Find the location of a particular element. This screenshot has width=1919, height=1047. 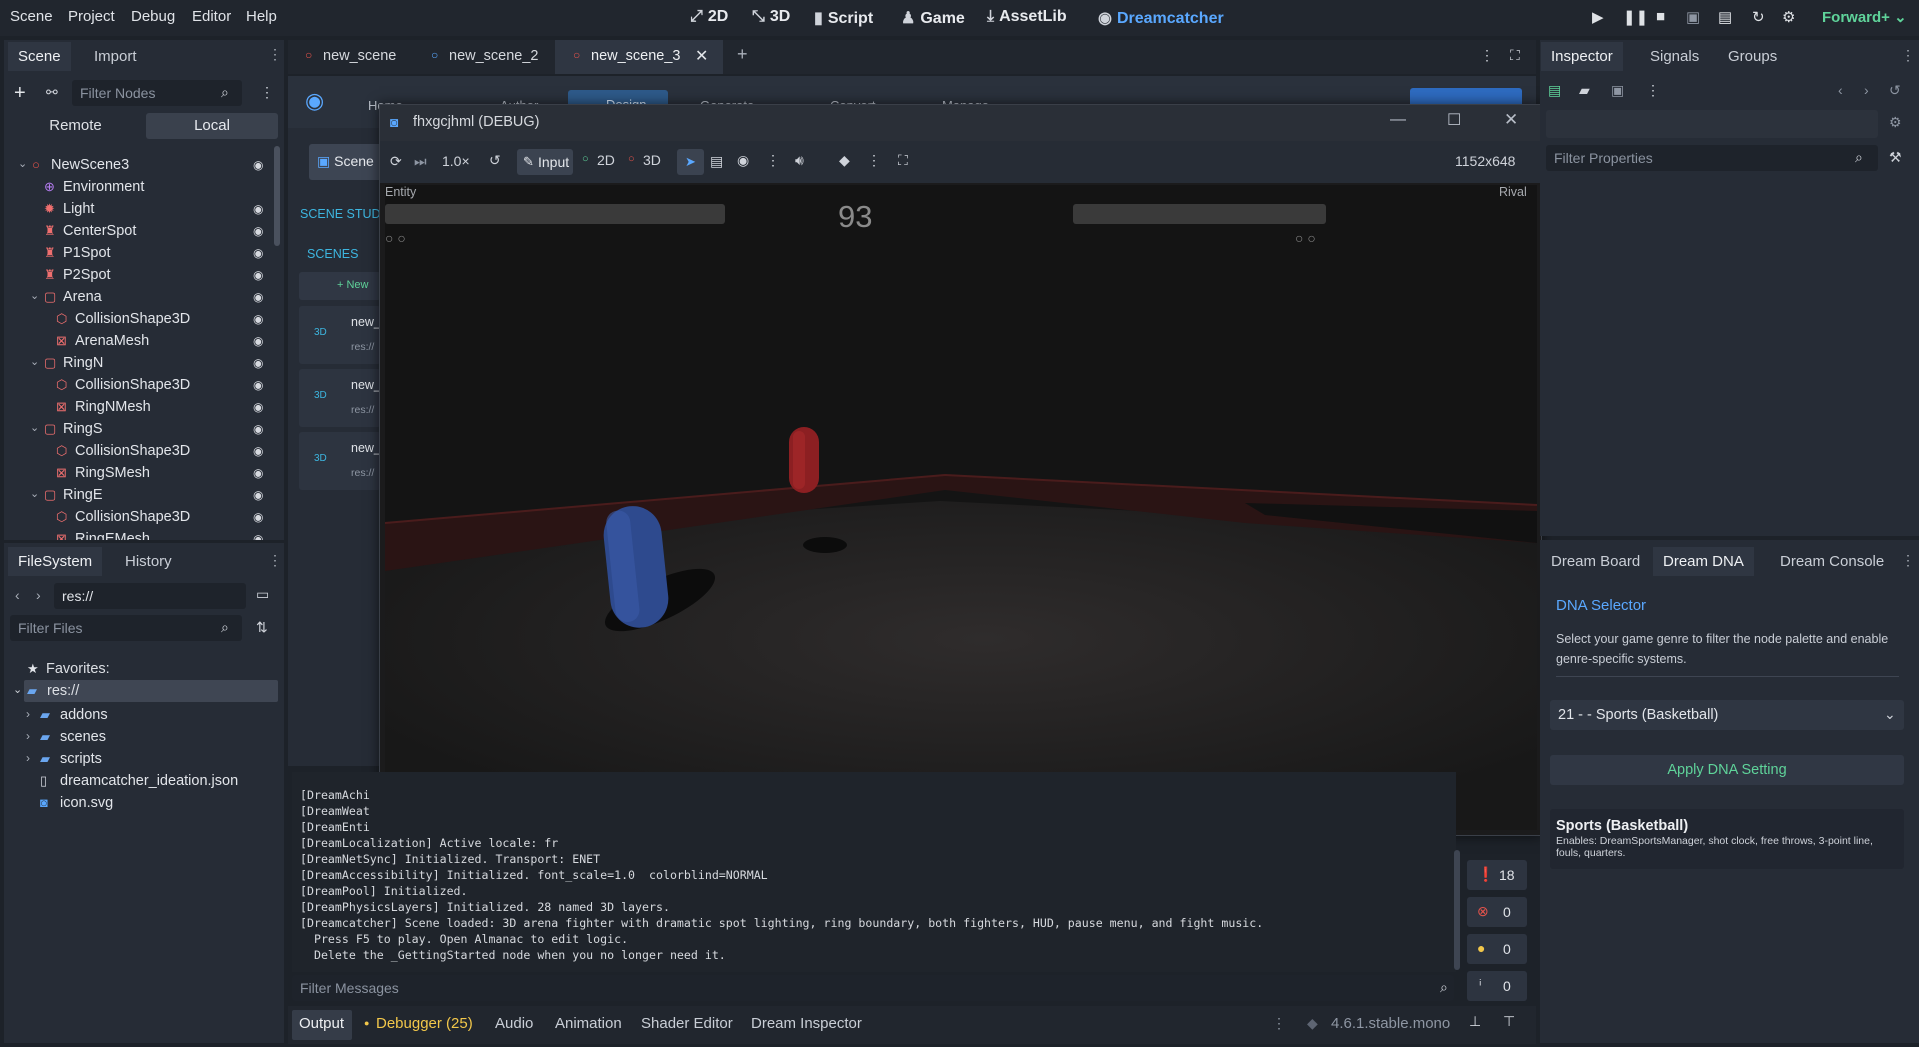

warning-count-badge: ● 0 is located at coordinates (1497, 949).